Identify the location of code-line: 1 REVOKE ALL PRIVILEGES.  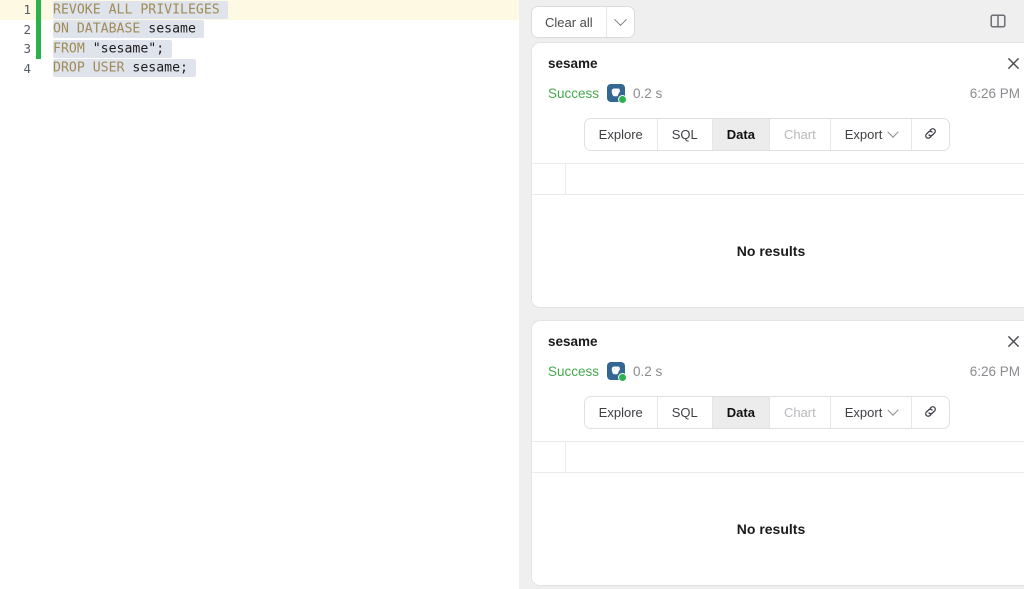
(259, 10).